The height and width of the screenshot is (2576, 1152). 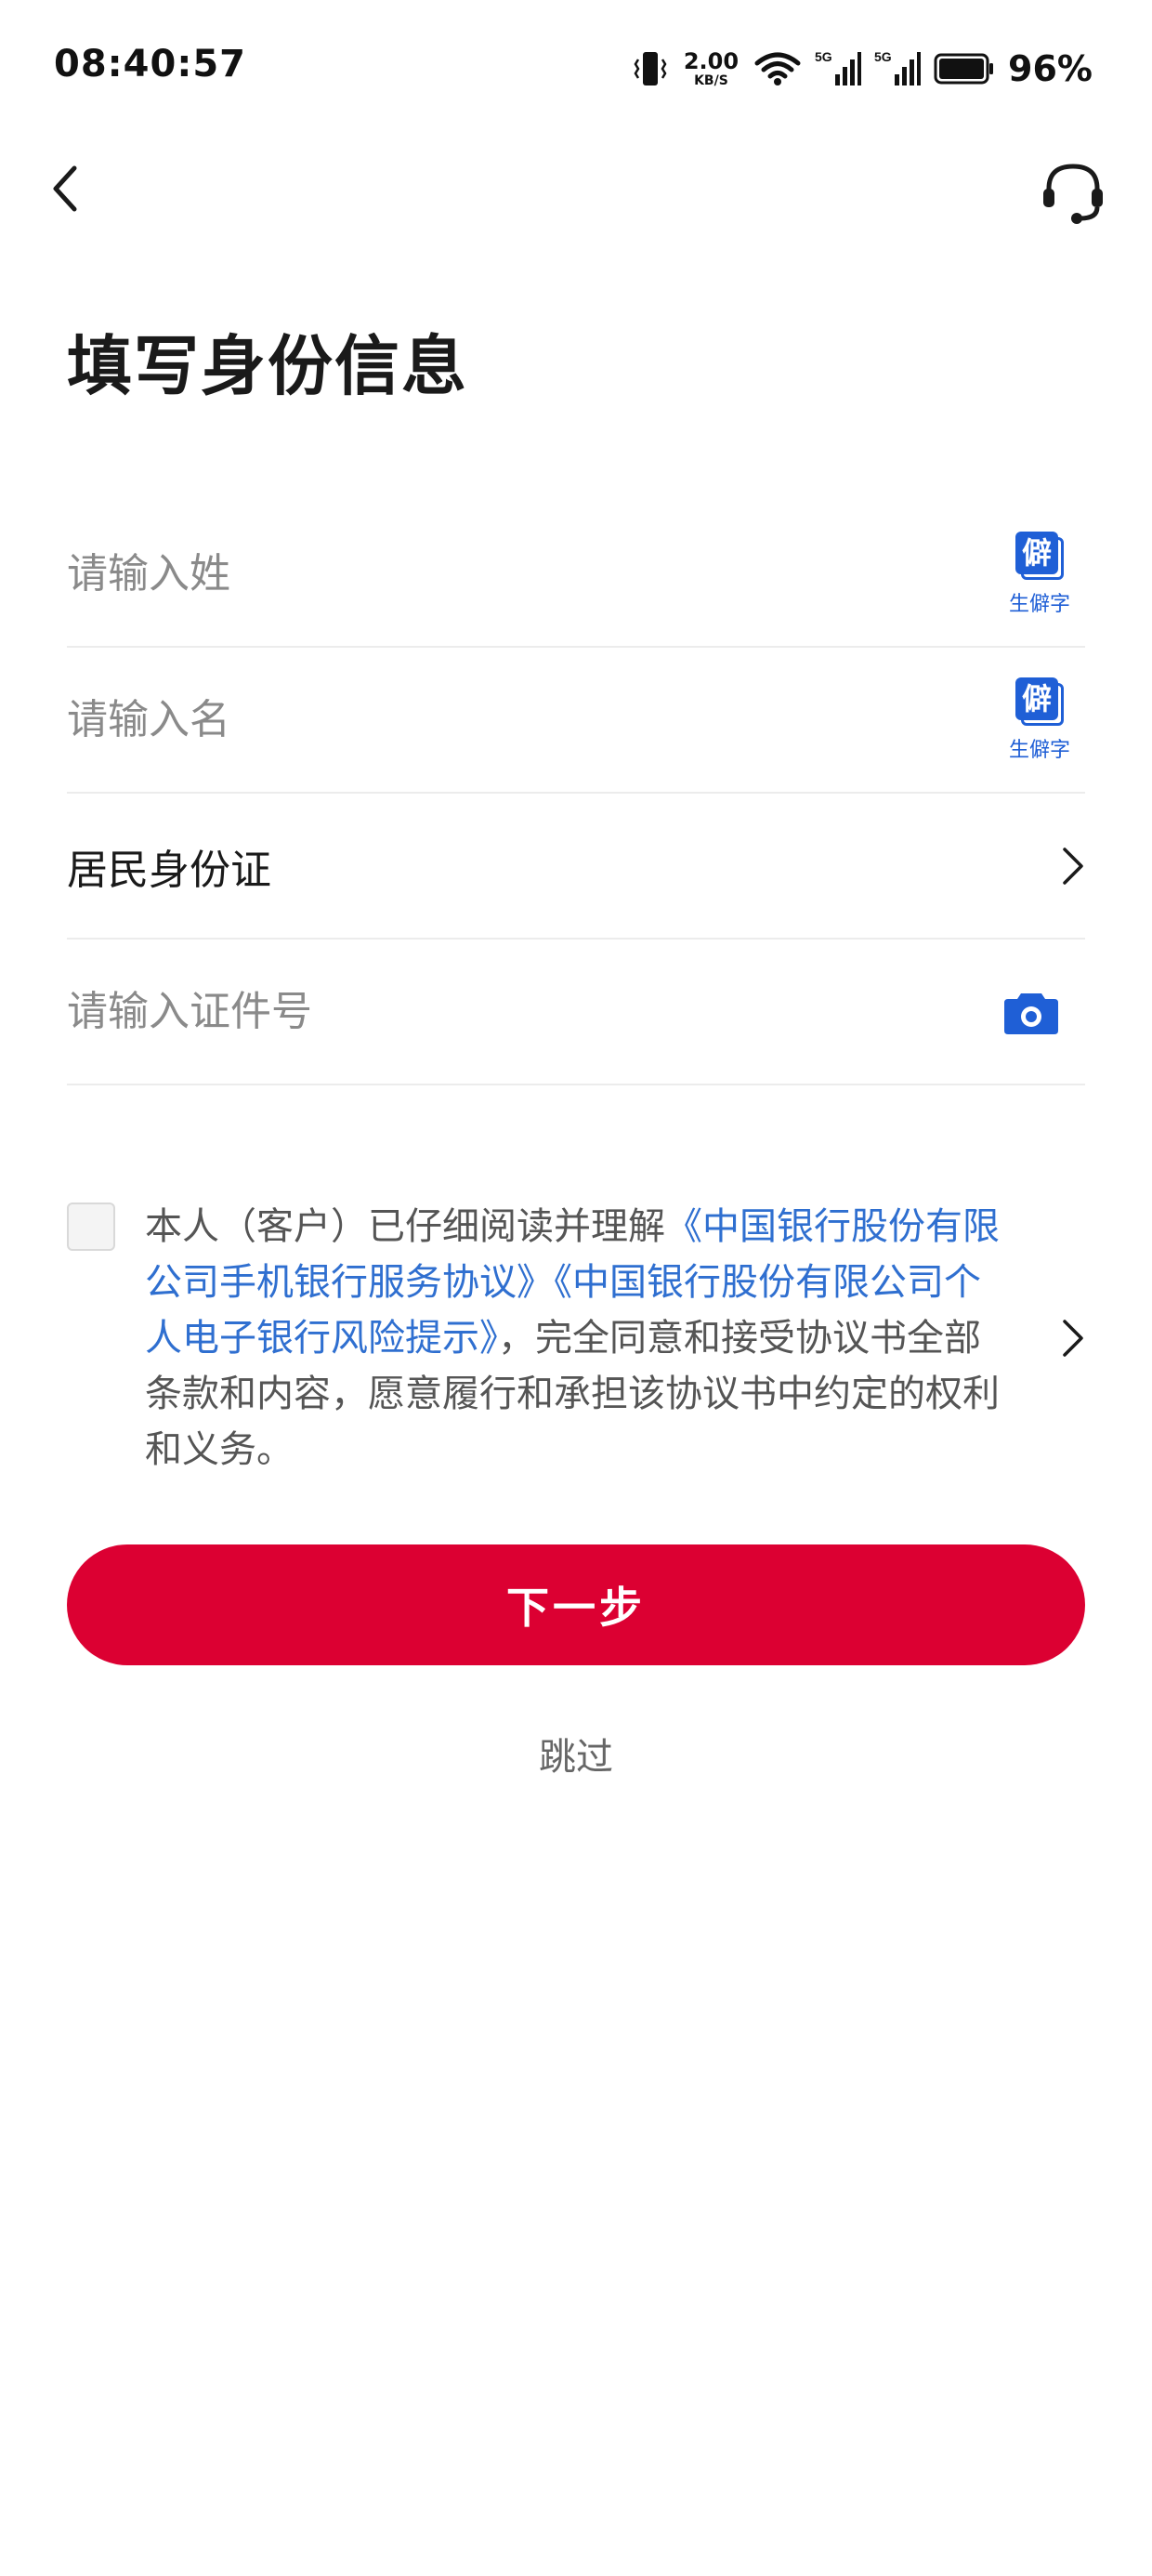 What do you see at coordinates (1057, 1338) in the screenshot?
I see `agreement-detail-button` at bounding box center [1057, 1338].